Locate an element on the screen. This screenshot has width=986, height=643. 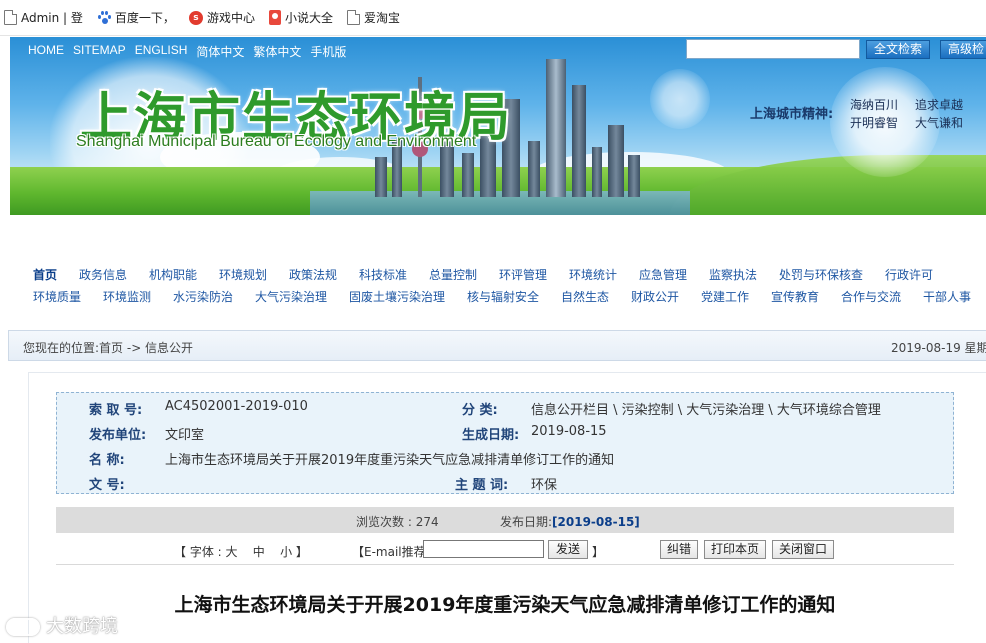
breadcrumb-path: 首页 -> 信息公开 is located at coordinates (146, 348).